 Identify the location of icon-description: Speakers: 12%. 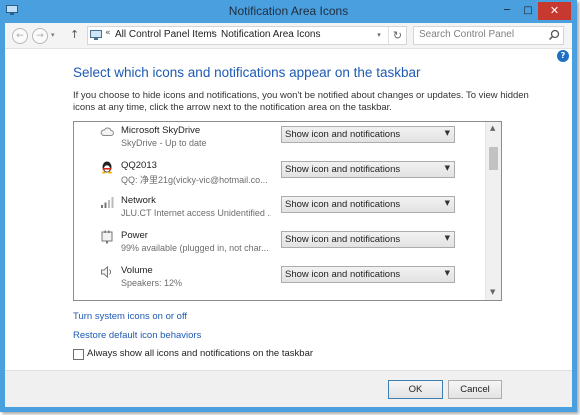
(152, 283).